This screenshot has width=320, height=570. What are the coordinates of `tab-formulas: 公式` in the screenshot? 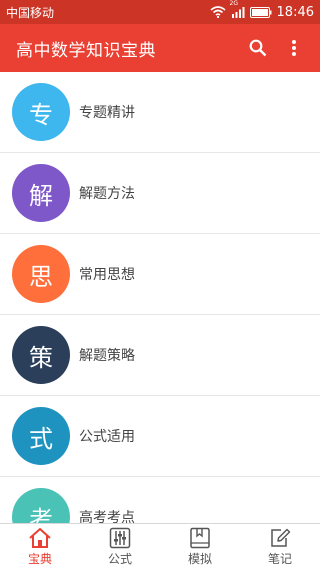 It's located at (120, 547).